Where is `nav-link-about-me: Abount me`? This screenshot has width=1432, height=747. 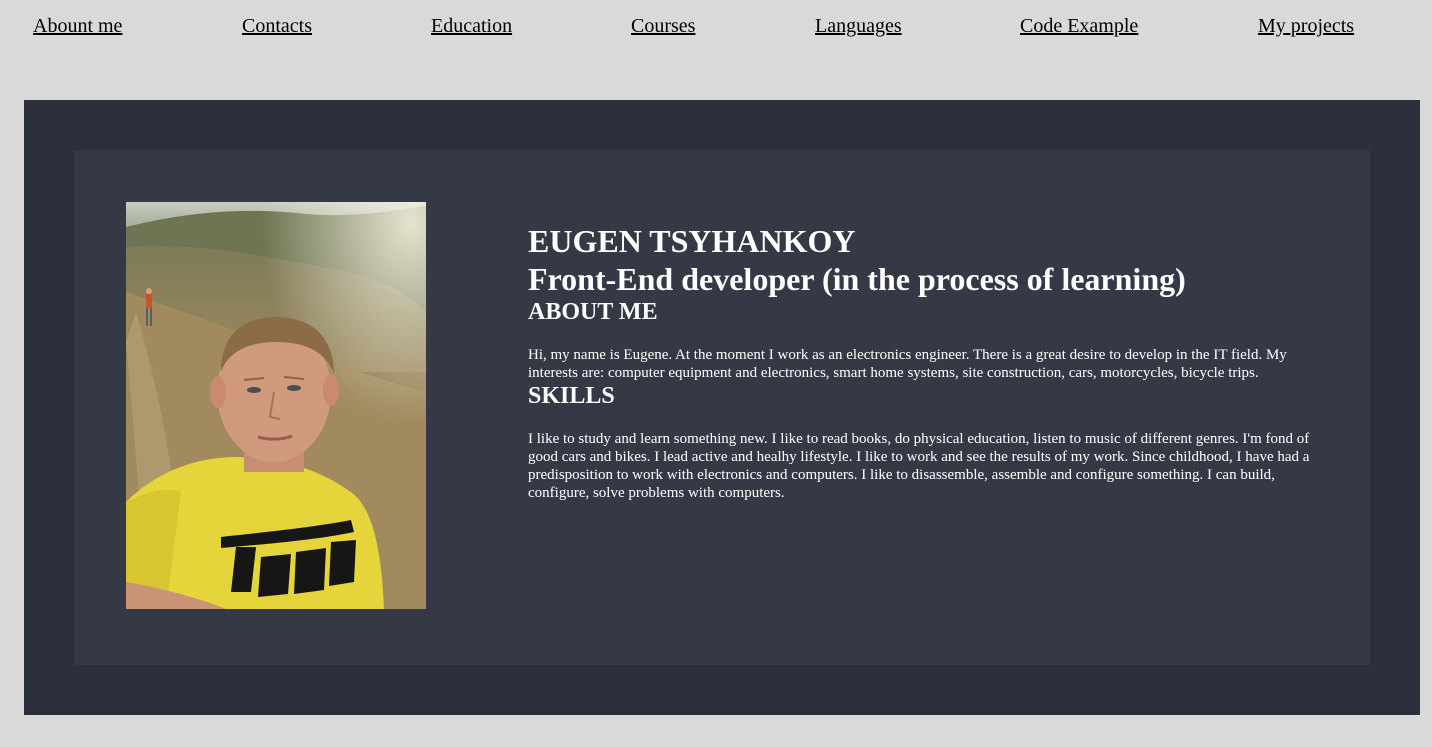
nav-link-about-me: Abount me is located at coordinates (77, 26).